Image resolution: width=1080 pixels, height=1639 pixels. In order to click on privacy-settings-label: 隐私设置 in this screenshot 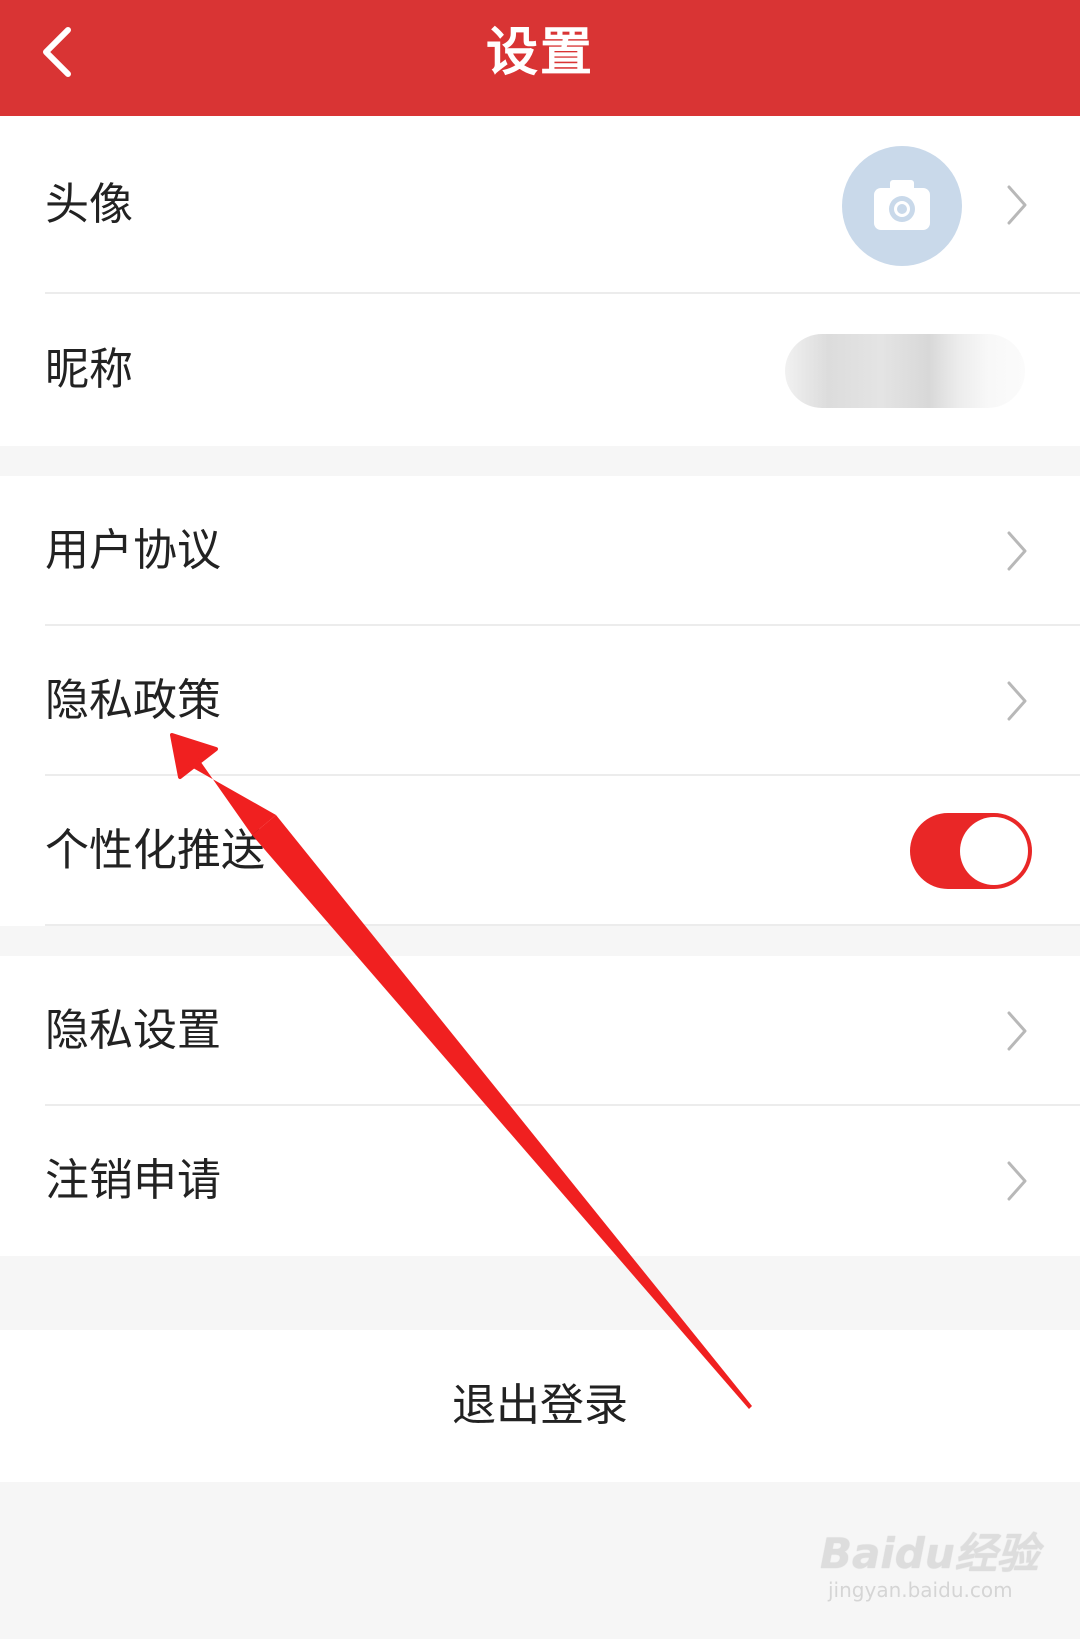, I will do `click(133, 1030)`.